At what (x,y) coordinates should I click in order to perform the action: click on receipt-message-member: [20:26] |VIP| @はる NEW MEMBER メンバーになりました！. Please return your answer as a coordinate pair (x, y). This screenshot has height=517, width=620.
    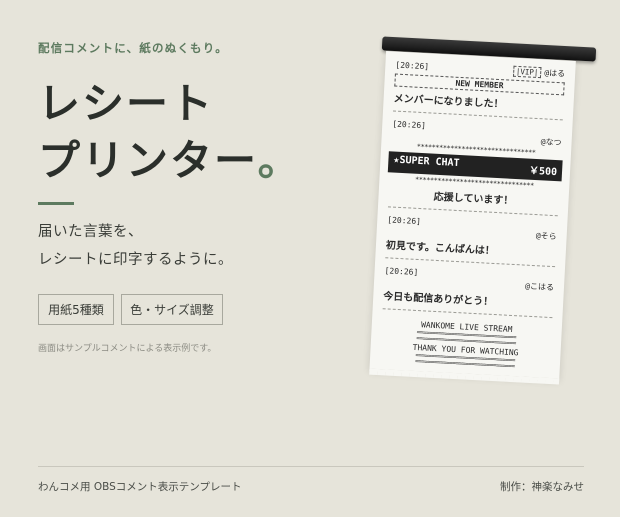
    Looking at the image, I should click on (479, 90).